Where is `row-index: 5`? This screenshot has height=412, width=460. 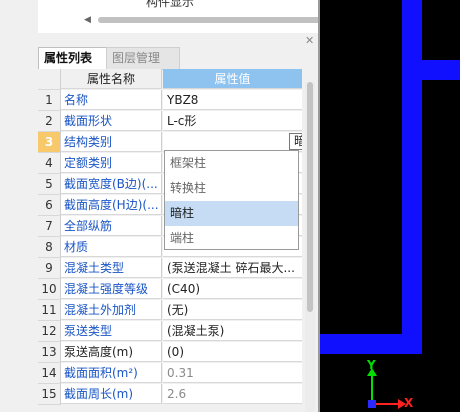 row-index: 5 is located at coordinates (49, 184).